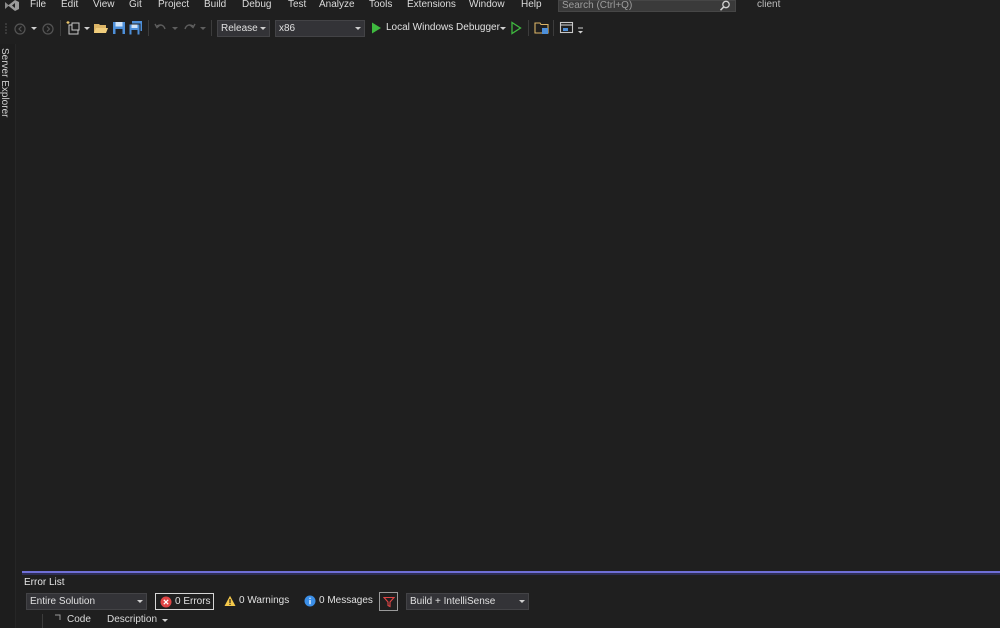 The width and height of the screenshot is (1000, 628). Describe the element at coordinates (6, 28) in the screenshot. I see `toolbar-grip-icon` at that location.